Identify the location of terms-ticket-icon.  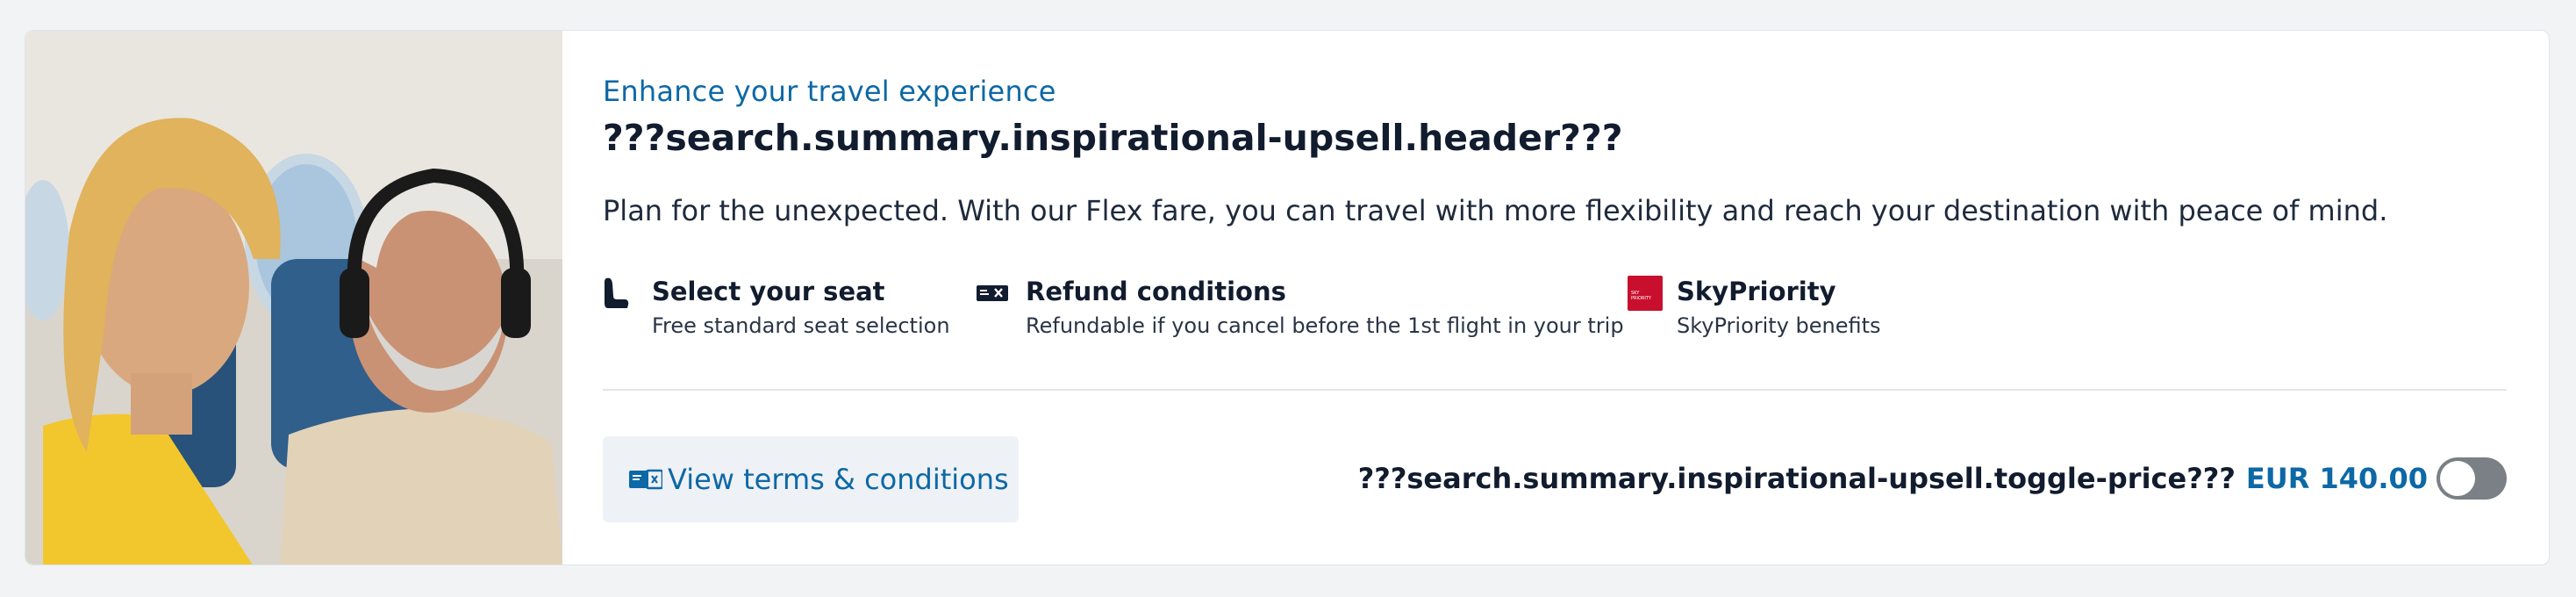
(646, 479).